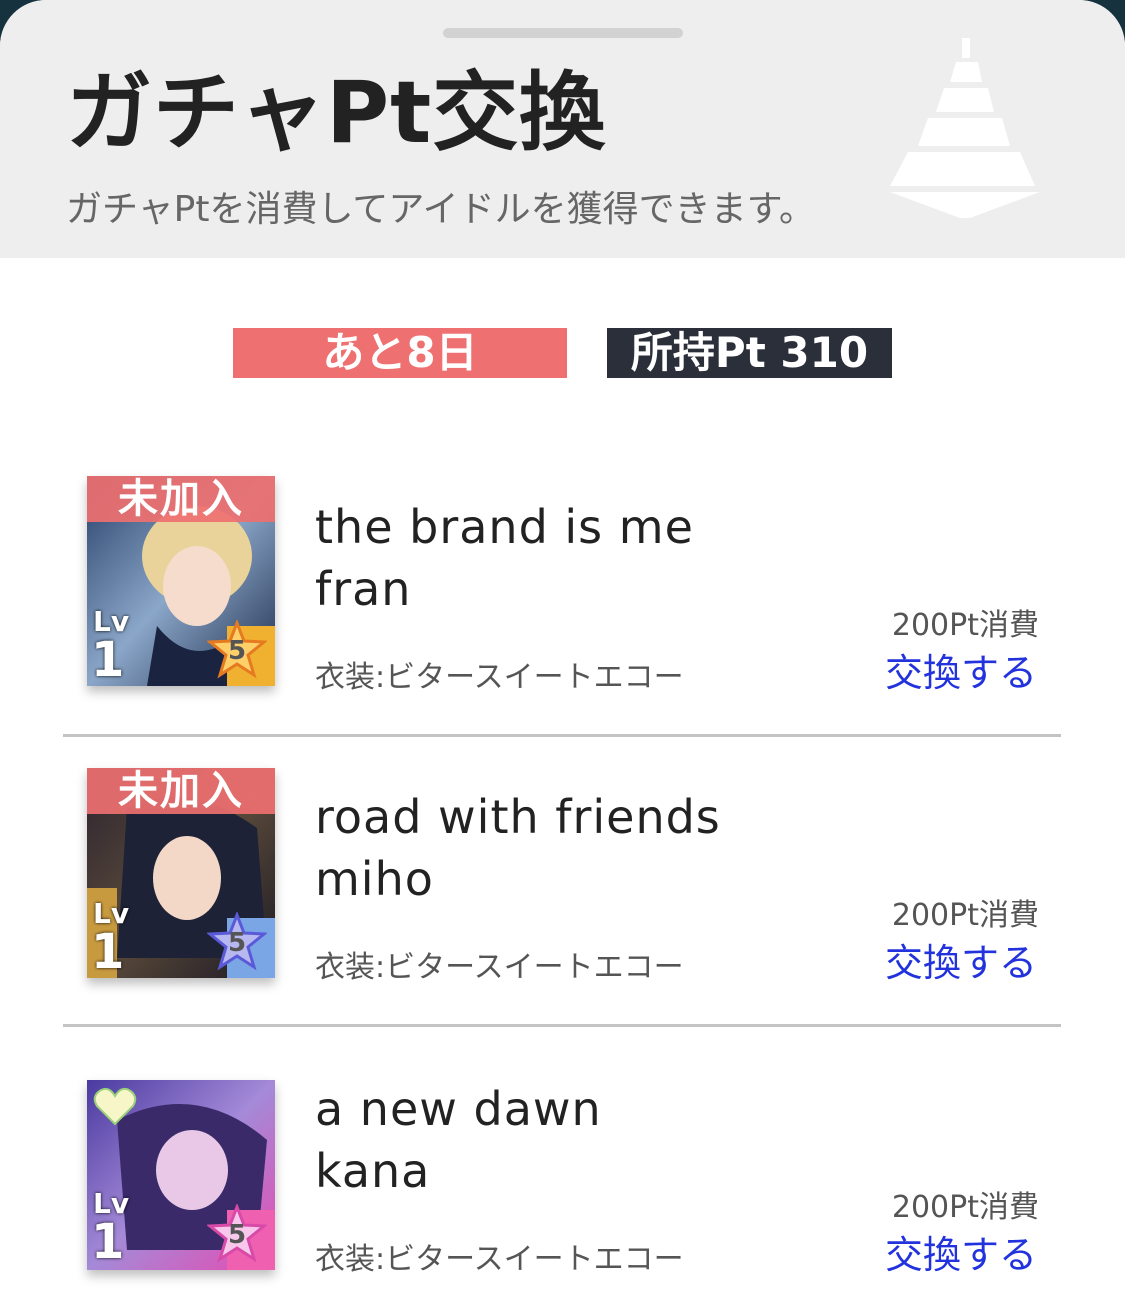  Describe the element at coordinates (965, 128) in the screenshot. I see `pyramid-tree-icon` at that location.